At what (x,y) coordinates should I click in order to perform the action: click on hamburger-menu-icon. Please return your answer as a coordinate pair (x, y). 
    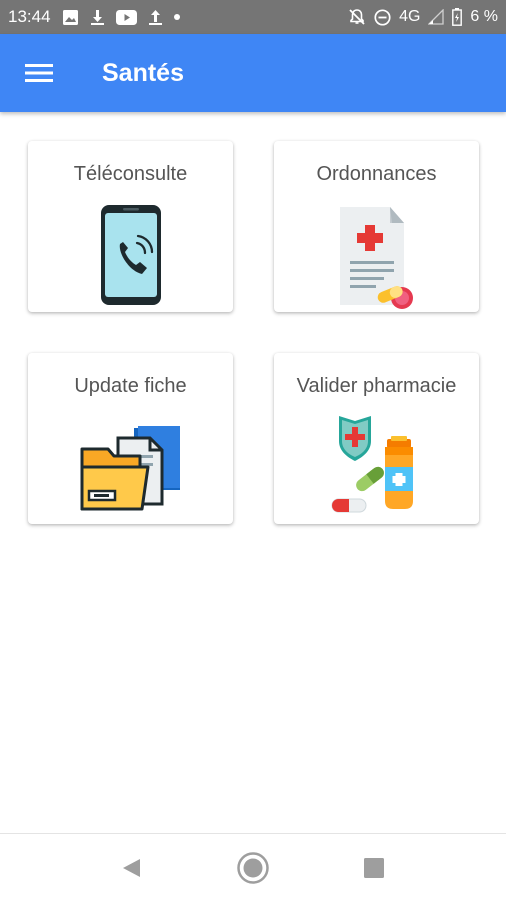
    Looking at the image, I should click on (38, 73).